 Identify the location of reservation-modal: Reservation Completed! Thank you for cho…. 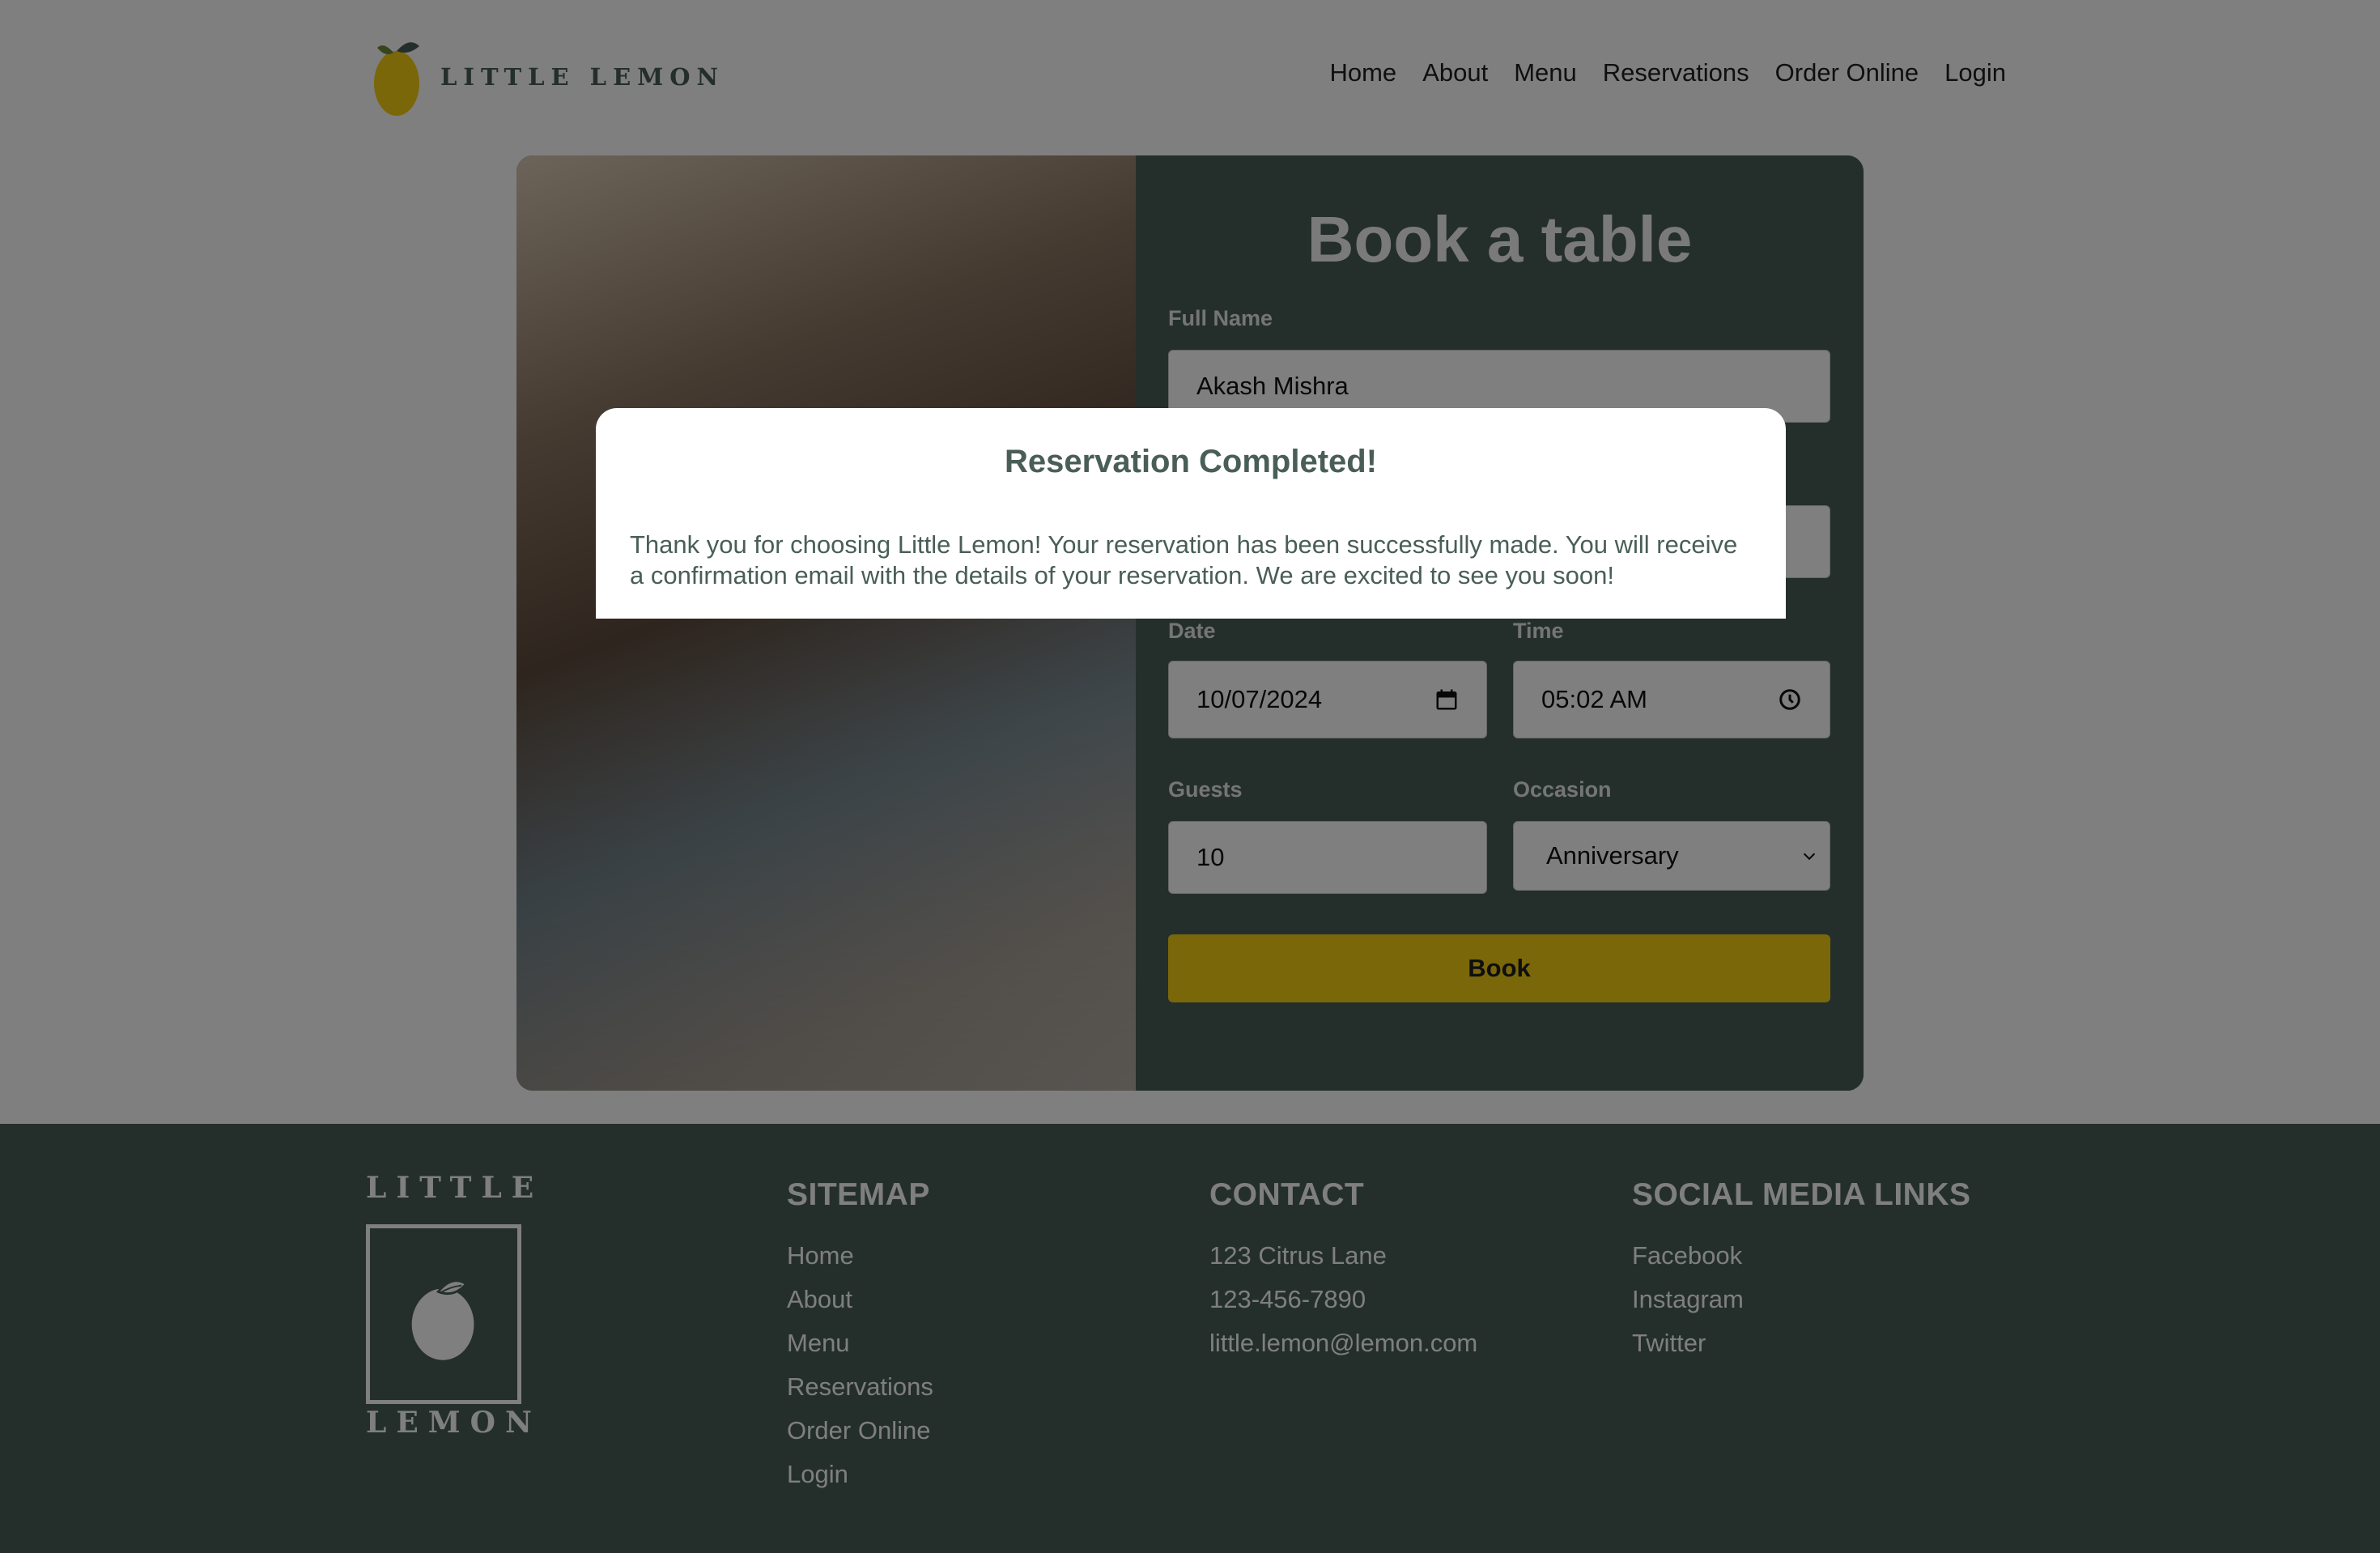
(1191, 513).